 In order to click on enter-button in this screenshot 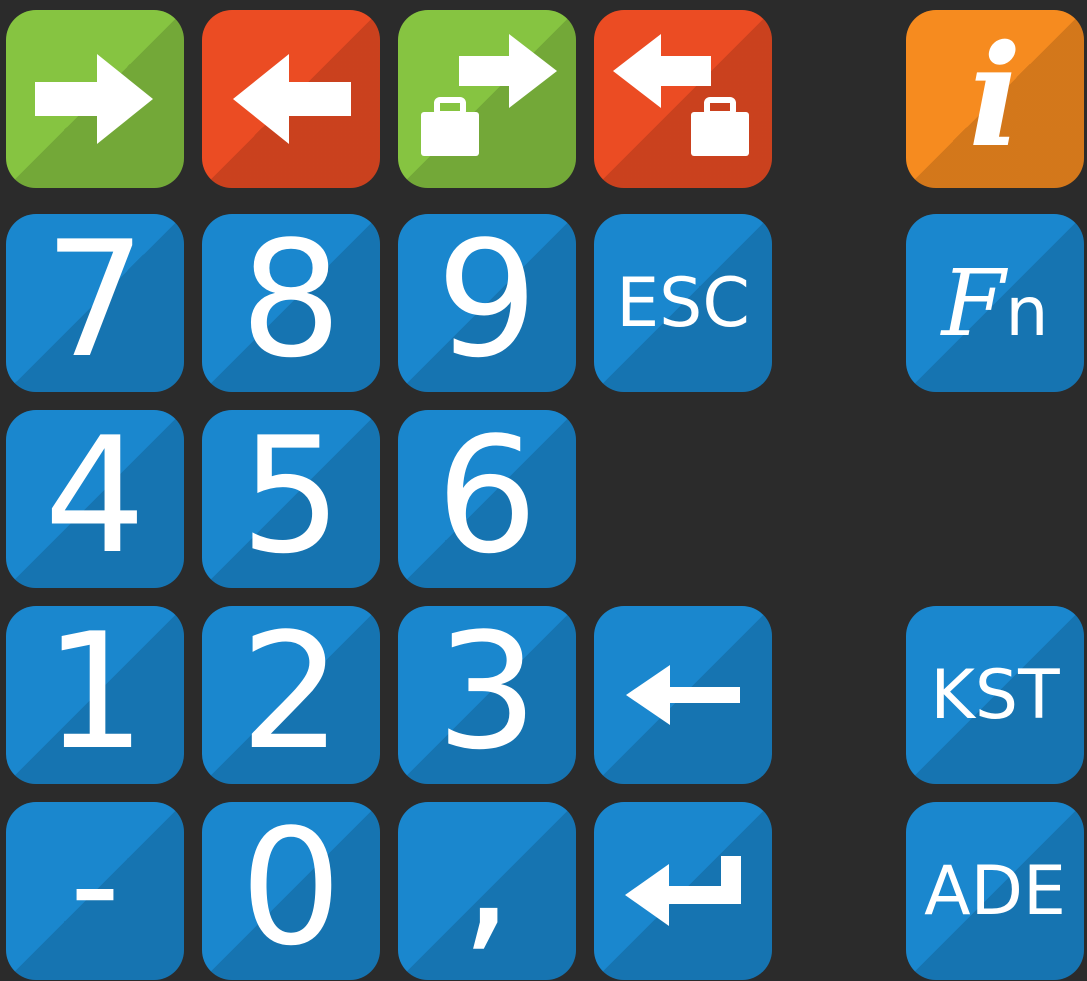, I will do `click(683, 891)`.